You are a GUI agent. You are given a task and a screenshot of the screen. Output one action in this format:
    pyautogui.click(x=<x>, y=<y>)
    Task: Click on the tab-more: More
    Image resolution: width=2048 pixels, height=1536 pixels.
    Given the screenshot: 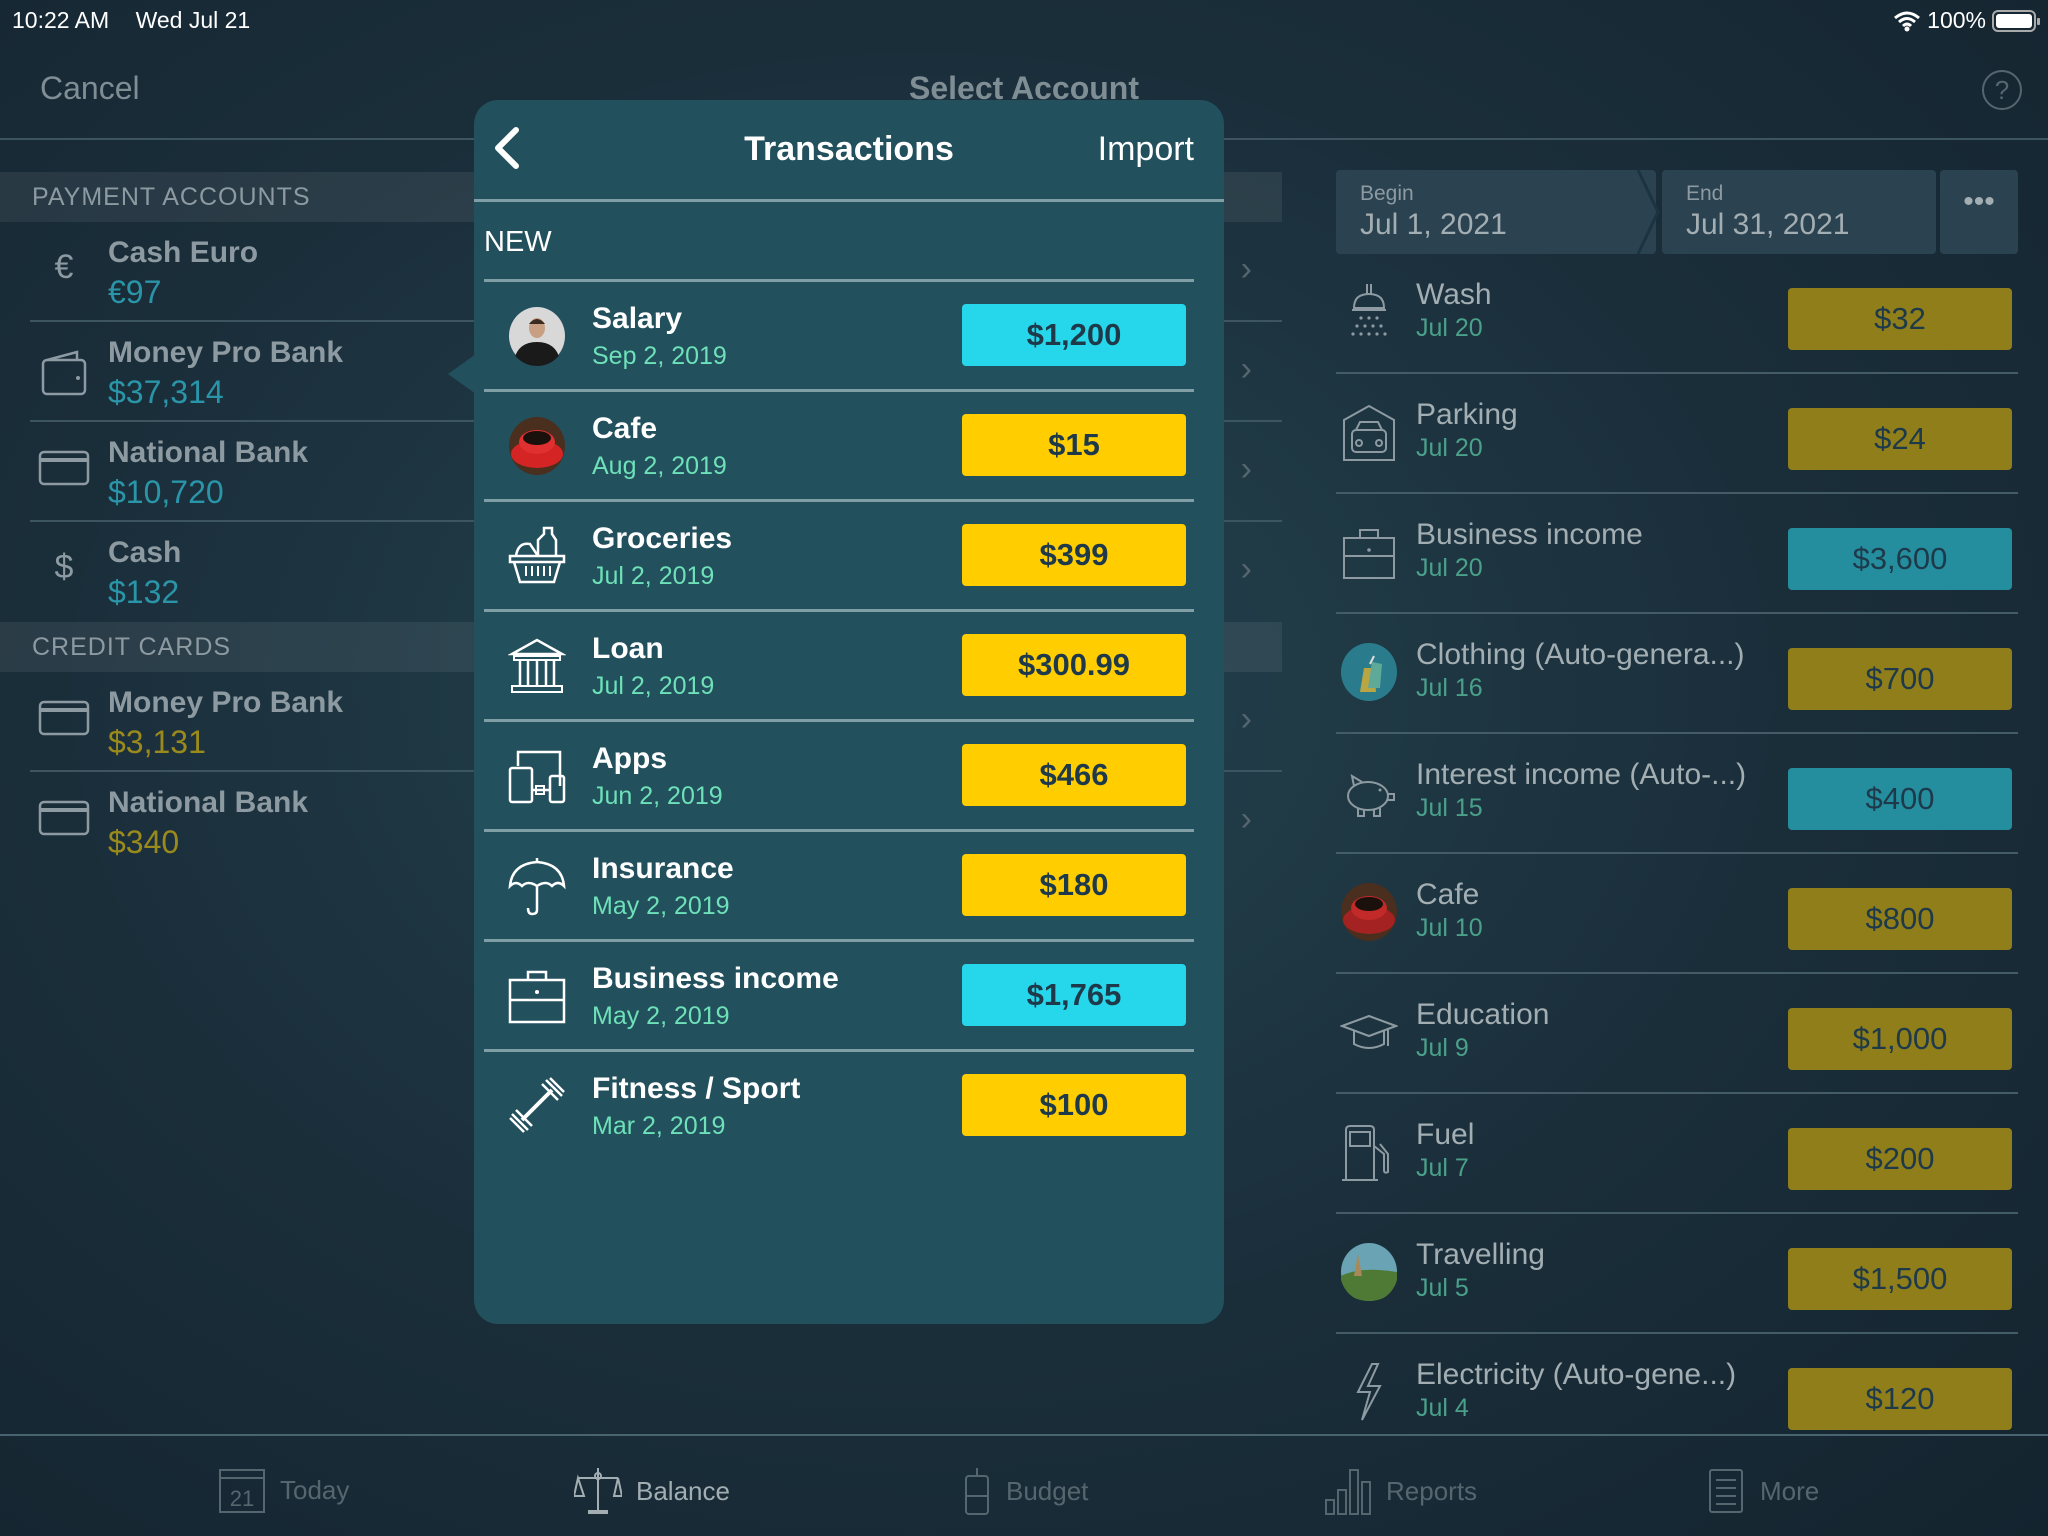 What is the action you would take?
    pyautogui.click(x=1762, y=1491)
    